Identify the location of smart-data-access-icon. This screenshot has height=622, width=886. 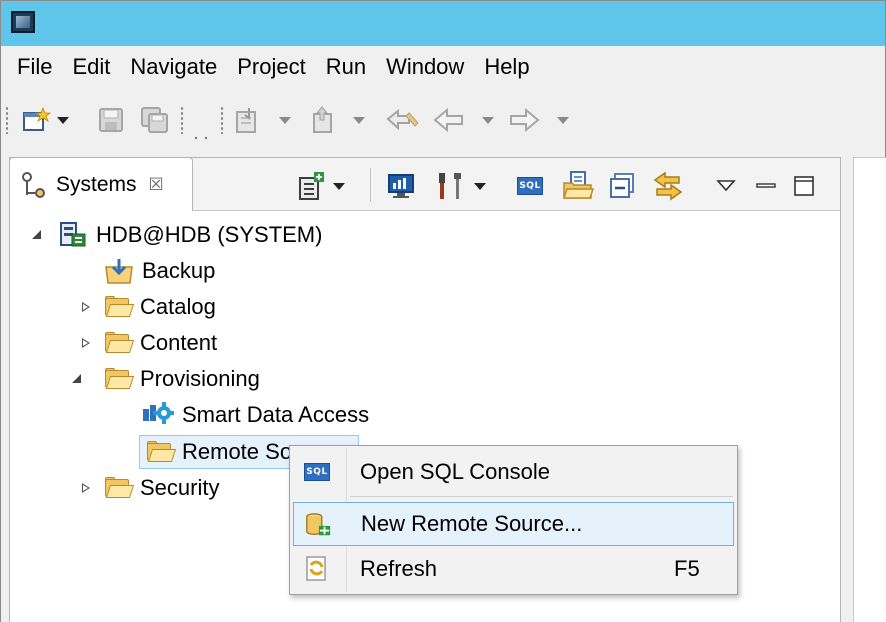
(158, 413).